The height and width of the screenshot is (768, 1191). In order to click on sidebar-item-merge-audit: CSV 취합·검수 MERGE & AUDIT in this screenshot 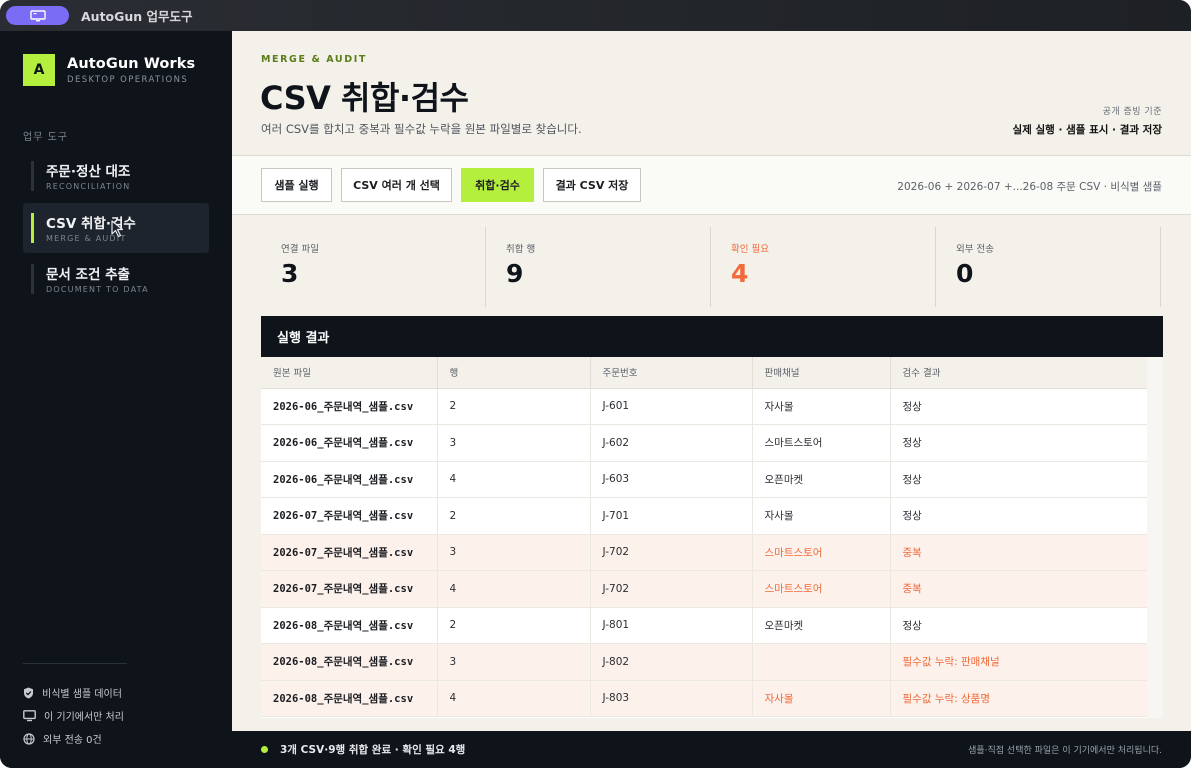, I will do `click(116, 228)`.